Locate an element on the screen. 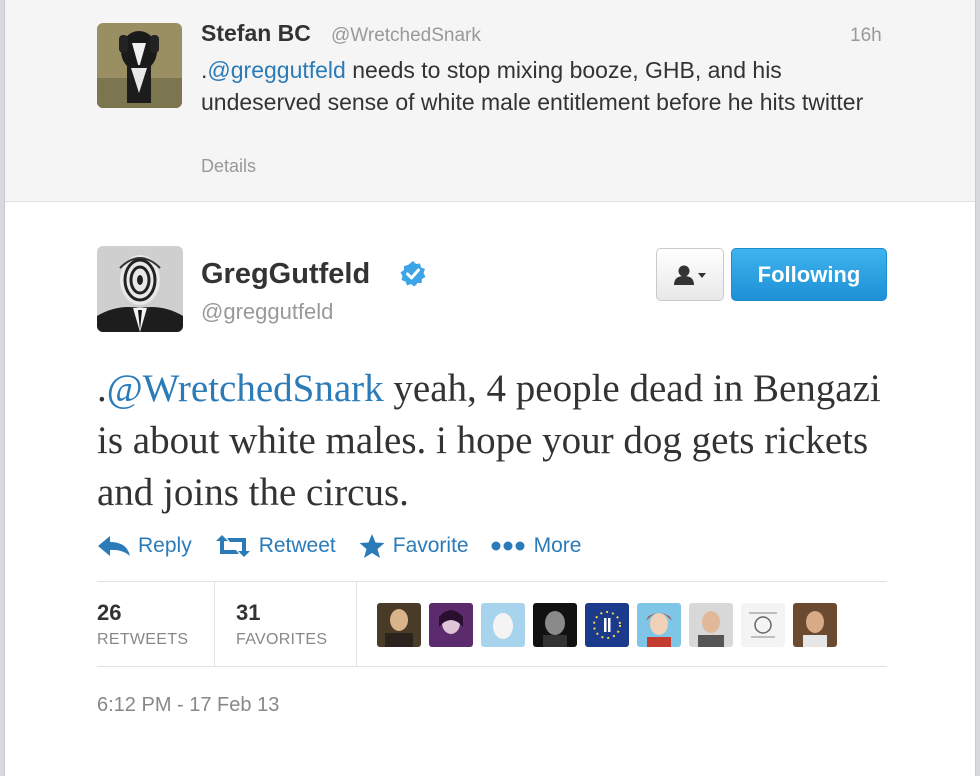  favoriters-avatars is located at coordinates (611, 625).